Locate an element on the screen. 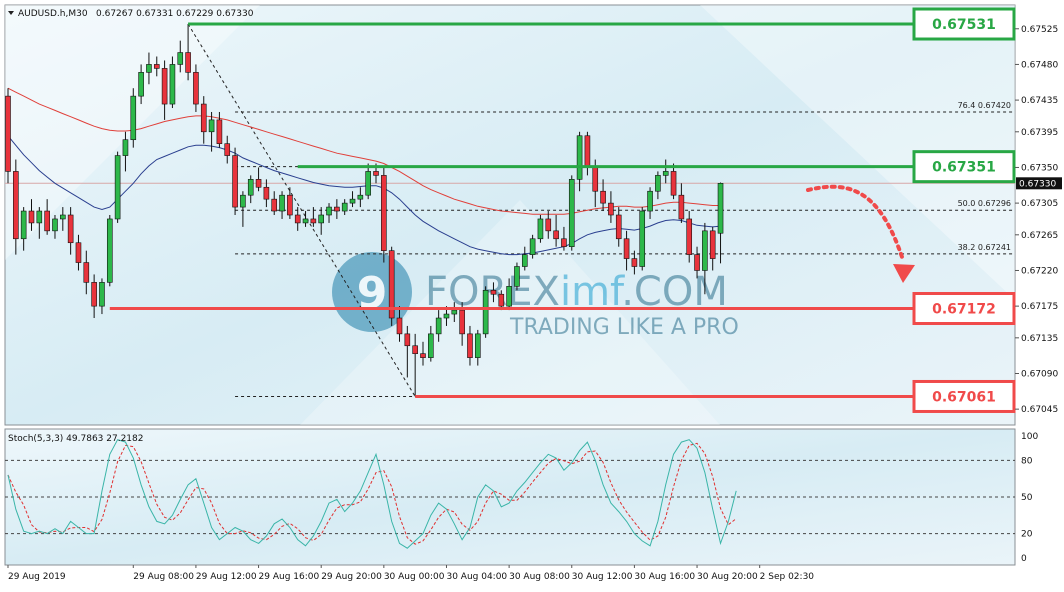 The image size is (1064, 592). x-tick-label: 30 Aug 04:00 is located at coordinates (476, 577).